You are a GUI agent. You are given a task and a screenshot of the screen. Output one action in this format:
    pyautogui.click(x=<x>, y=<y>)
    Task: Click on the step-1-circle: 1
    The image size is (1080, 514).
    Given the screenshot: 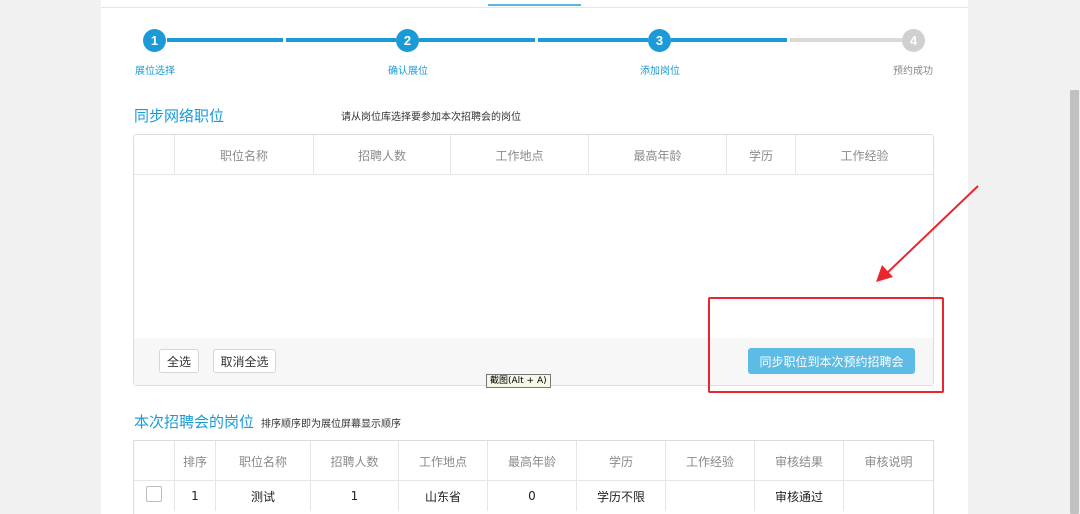 What is the action you would take?
    pyautogui.click(x=154, y=40)
    